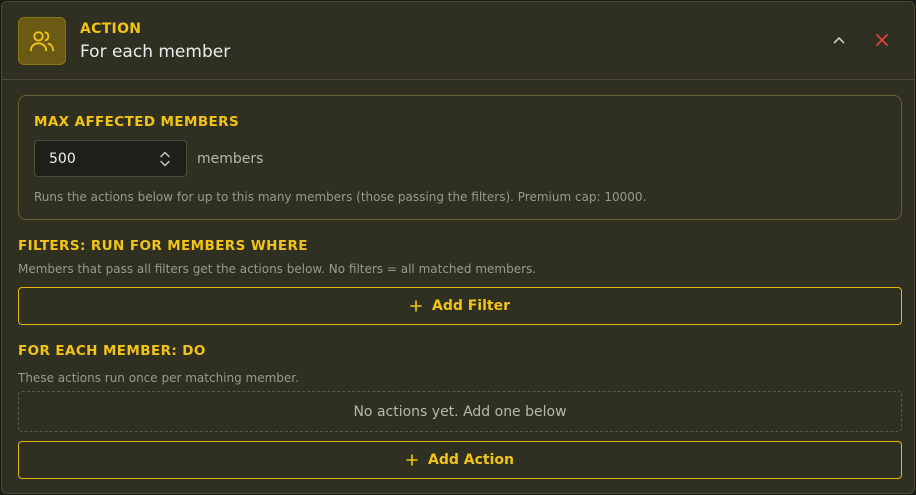  Describe the element at coordinates (112, 351) in the screenshot. I see `for-each-label: FOR EACH MEMBER: DO` at that location.